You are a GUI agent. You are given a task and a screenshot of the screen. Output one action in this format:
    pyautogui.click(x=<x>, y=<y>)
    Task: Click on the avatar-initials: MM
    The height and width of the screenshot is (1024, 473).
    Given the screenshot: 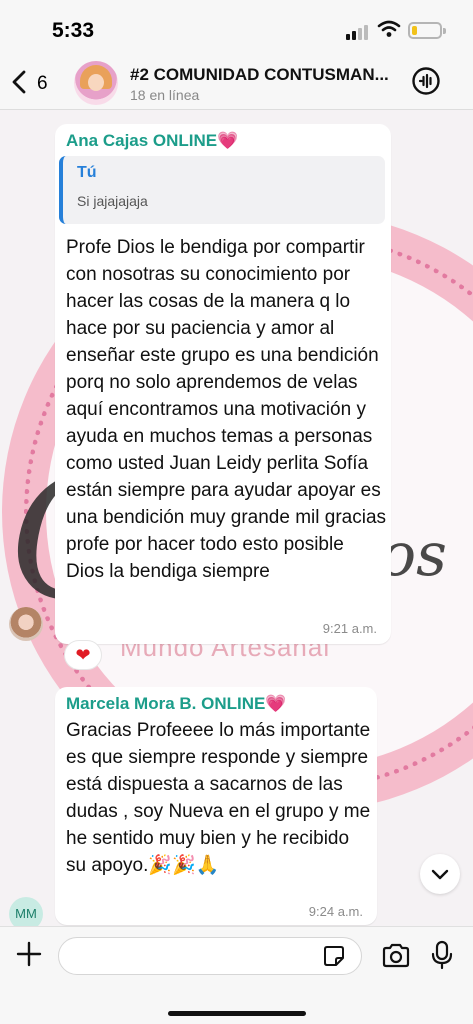 What is the action you would take?
    pyautogui.click(x=26, y=911)
    